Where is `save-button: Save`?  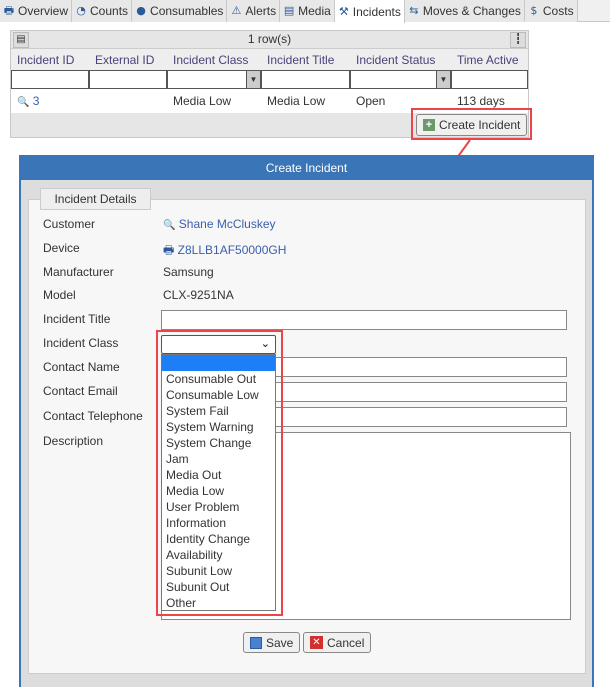
save-button: Save is located at coordinates (272, 642).